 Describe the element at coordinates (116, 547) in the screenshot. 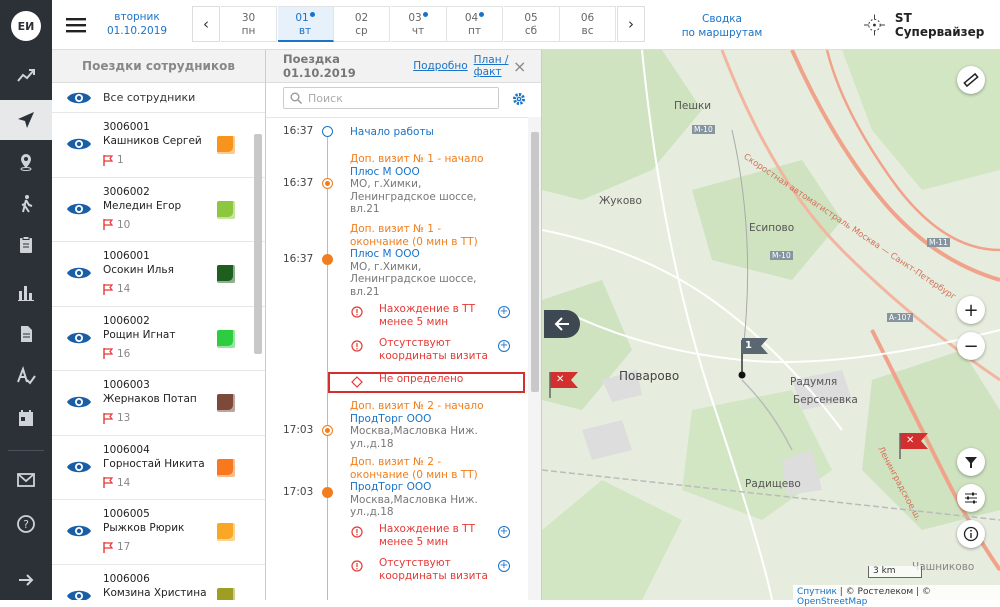

I see `trip-count: 17` at that location.